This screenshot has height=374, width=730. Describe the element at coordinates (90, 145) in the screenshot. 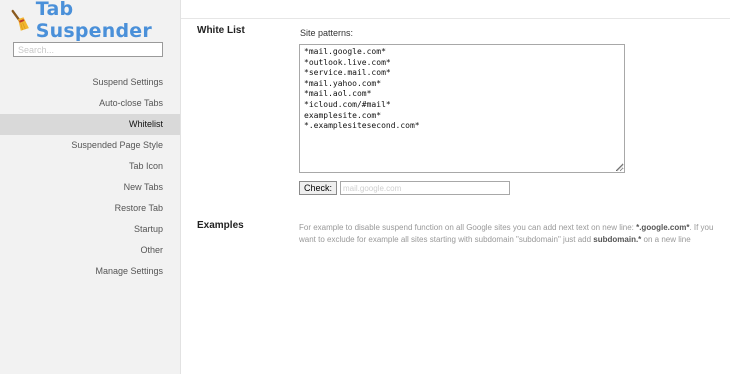

I see `sidebar-item-suspended-page-style: Suspended Page Style` at that location.